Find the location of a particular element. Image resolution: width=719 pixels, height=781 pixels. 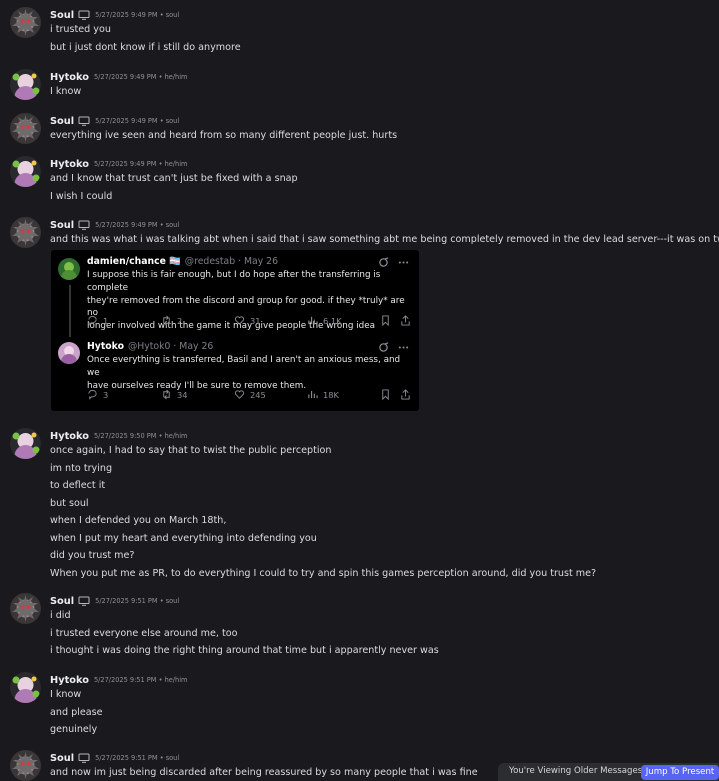

message-header: Hytoko 5/27/2025 9:49 PM • he/him is located at coordinates (118, 164).